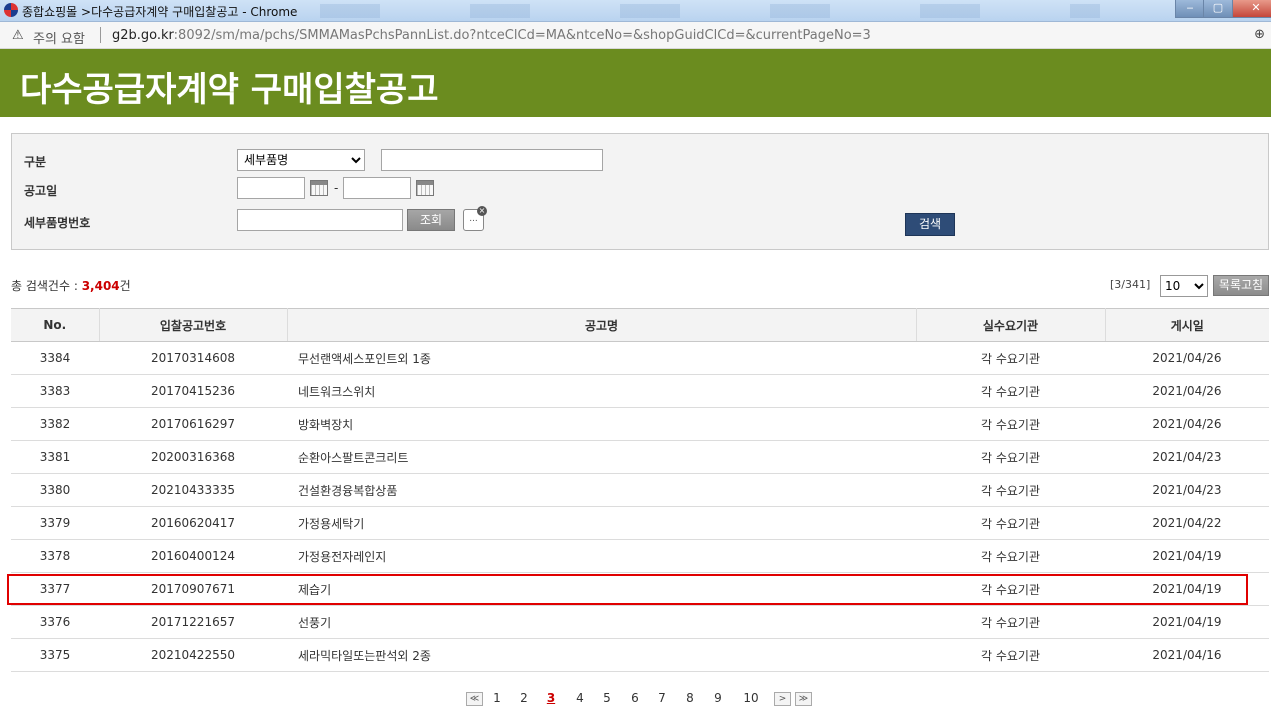 Image resolution: width=1271 pixels, height=726 pixels. I want to click on result-summary: 총 검색건수 : 3,404건, so click(71, 285).